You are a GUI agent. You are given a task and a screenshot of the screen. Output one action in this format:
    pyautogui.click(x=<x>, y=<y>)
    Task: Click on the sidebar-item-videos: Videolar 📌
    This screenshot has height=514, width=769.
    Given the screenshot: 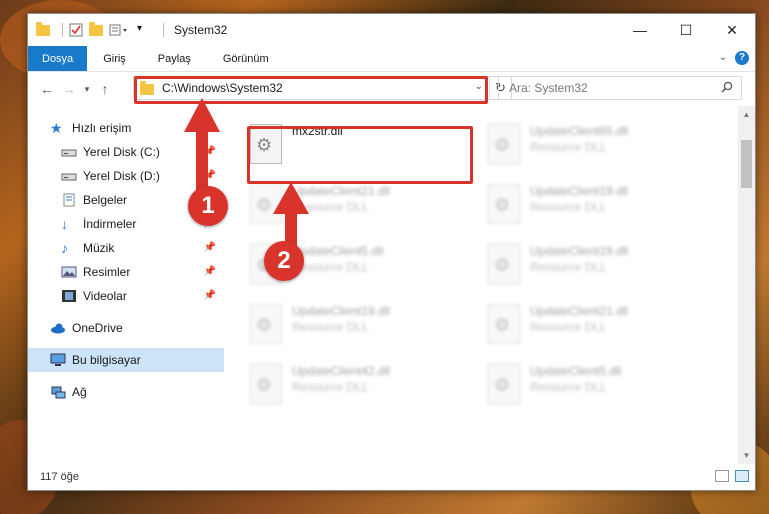 What is the action you would take?
    pyautogui.click(x=126, y=296)
    